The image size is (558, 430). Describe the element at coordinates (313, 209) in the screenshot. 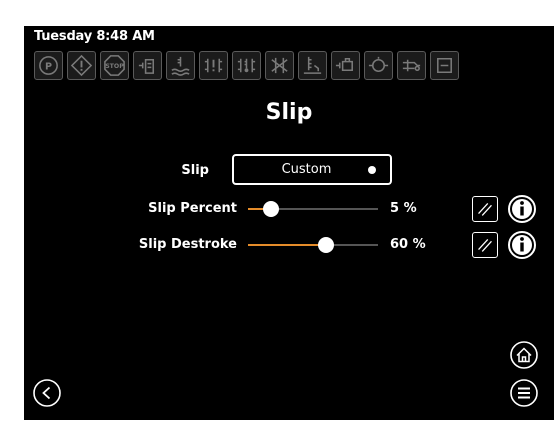

I see `slip-percent-slider` at that location.